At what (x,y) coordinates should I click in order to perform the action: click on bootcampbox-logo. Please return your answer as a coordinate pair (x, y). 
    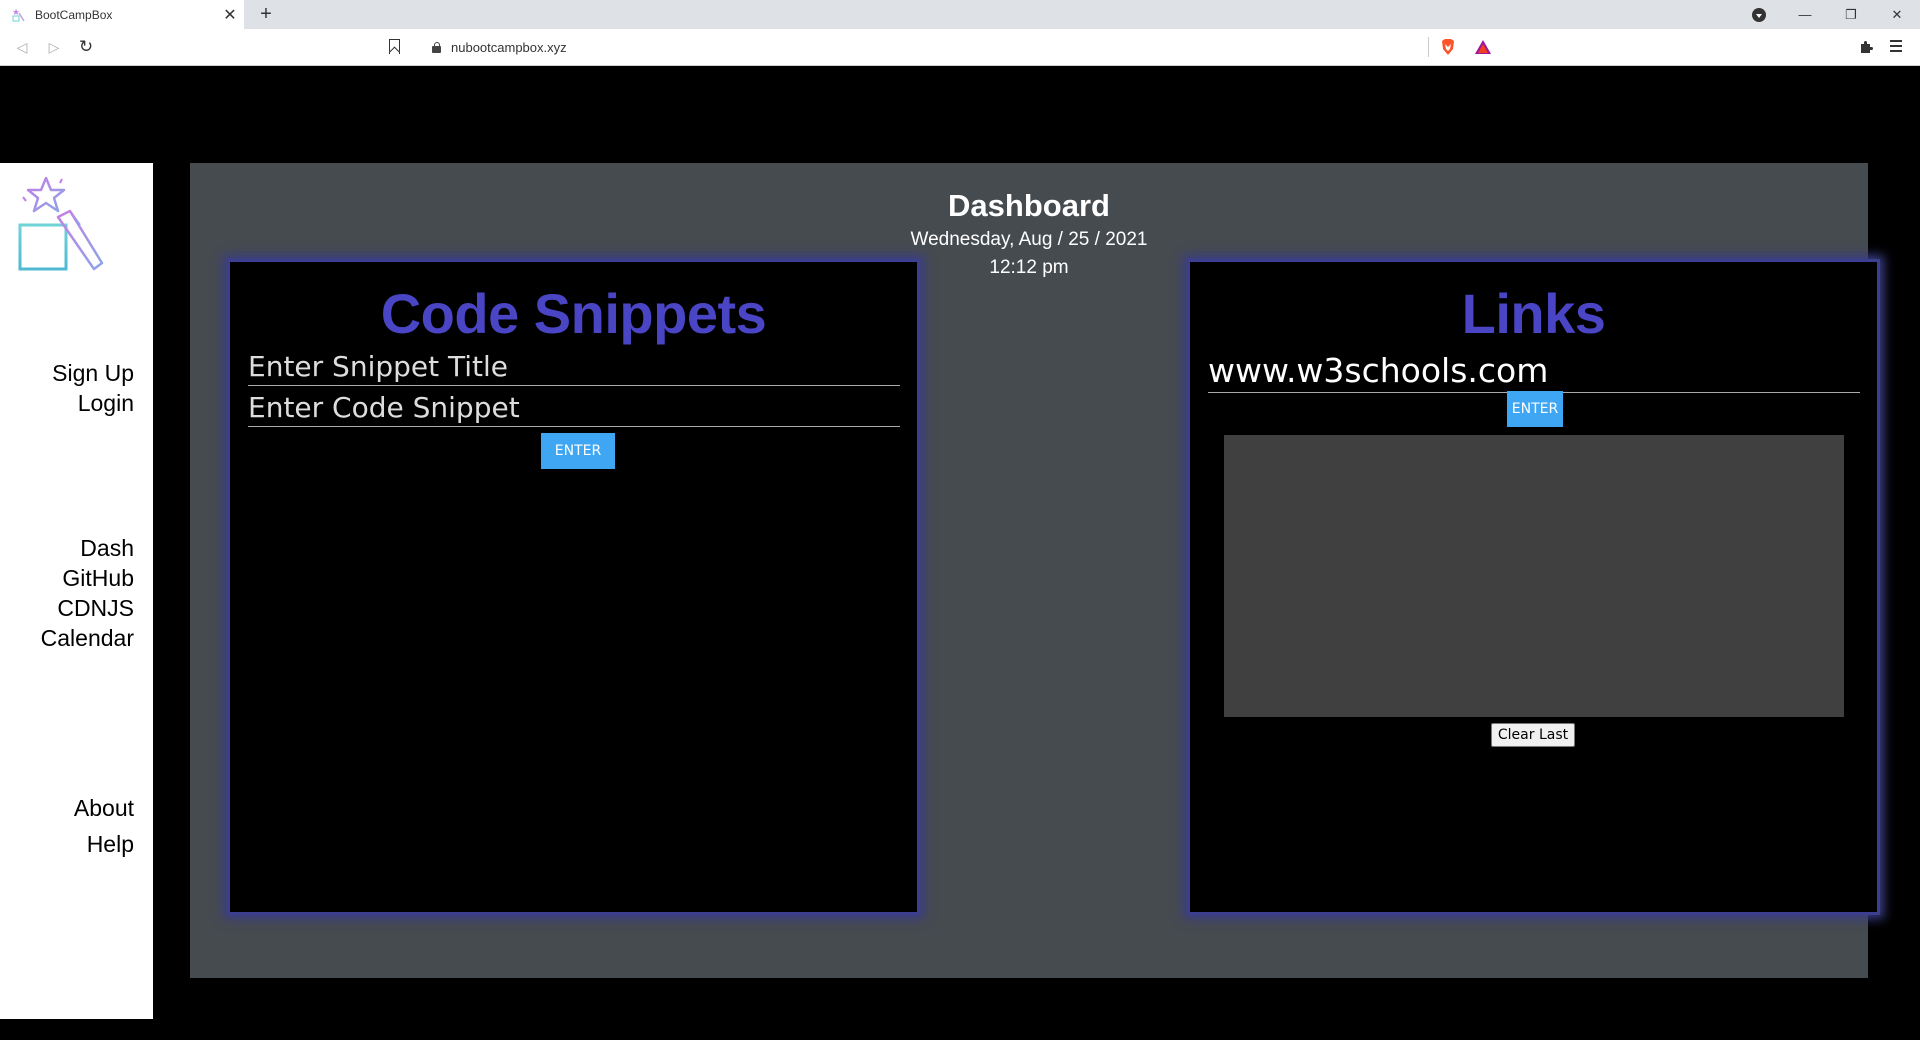
    Looking at the image, I should click on (61, 223).